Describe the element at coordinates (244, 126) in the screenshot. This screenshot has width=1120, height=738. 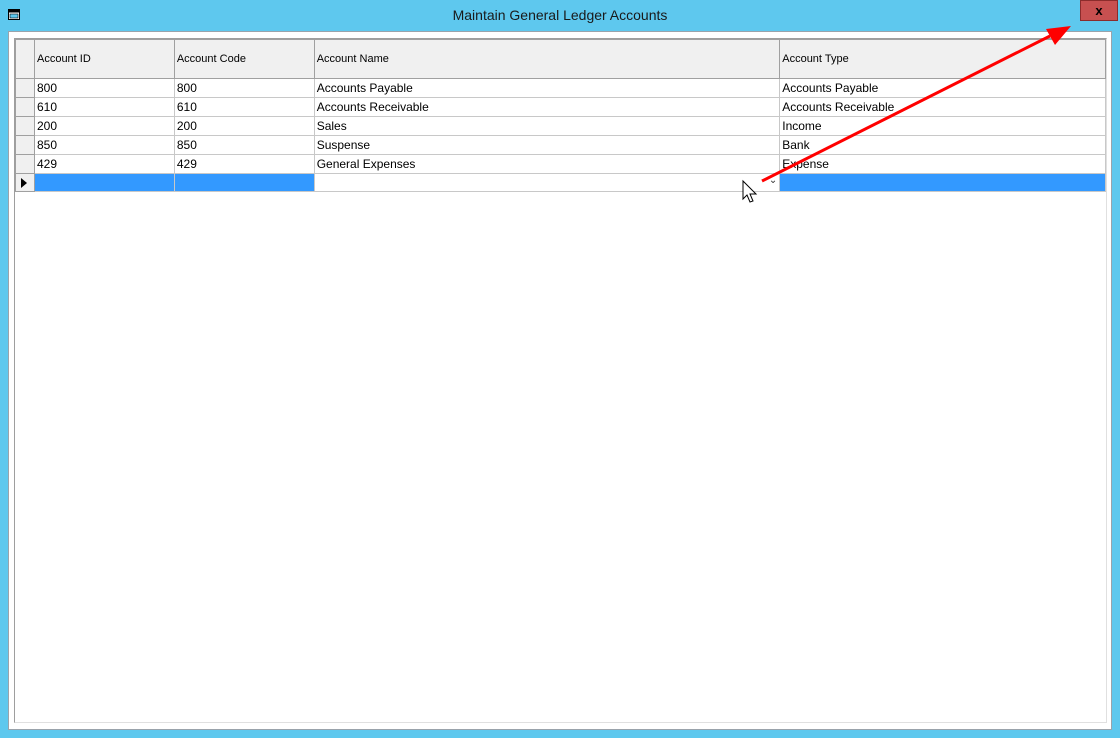
I see `cell-account-code: 200` at that location.